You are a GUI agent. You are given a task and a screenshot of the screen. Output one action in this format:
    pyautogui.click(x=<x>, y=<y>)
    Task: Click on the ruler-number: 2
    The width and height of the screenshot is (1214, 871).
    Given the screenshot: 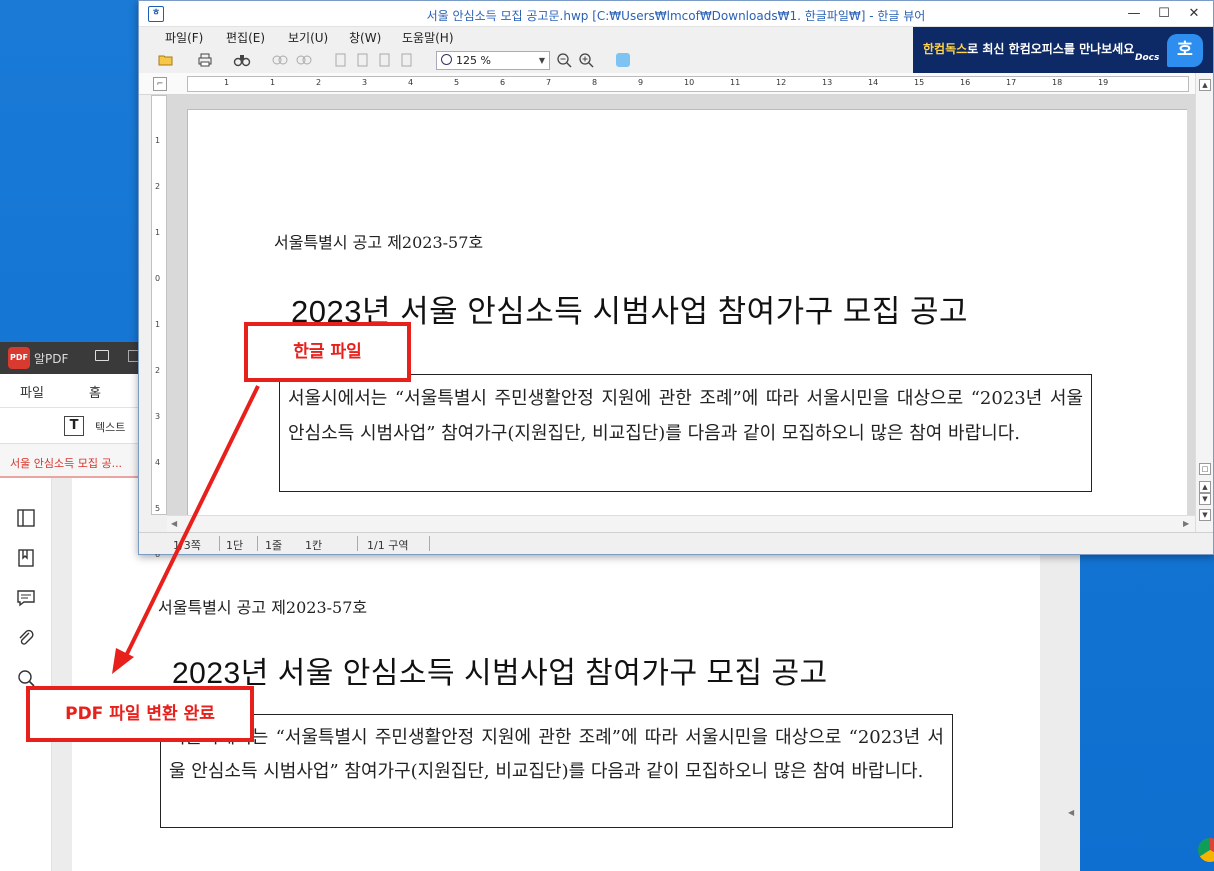 What is the action you would take?
    pyautogui.click(x=319, y=82)
    